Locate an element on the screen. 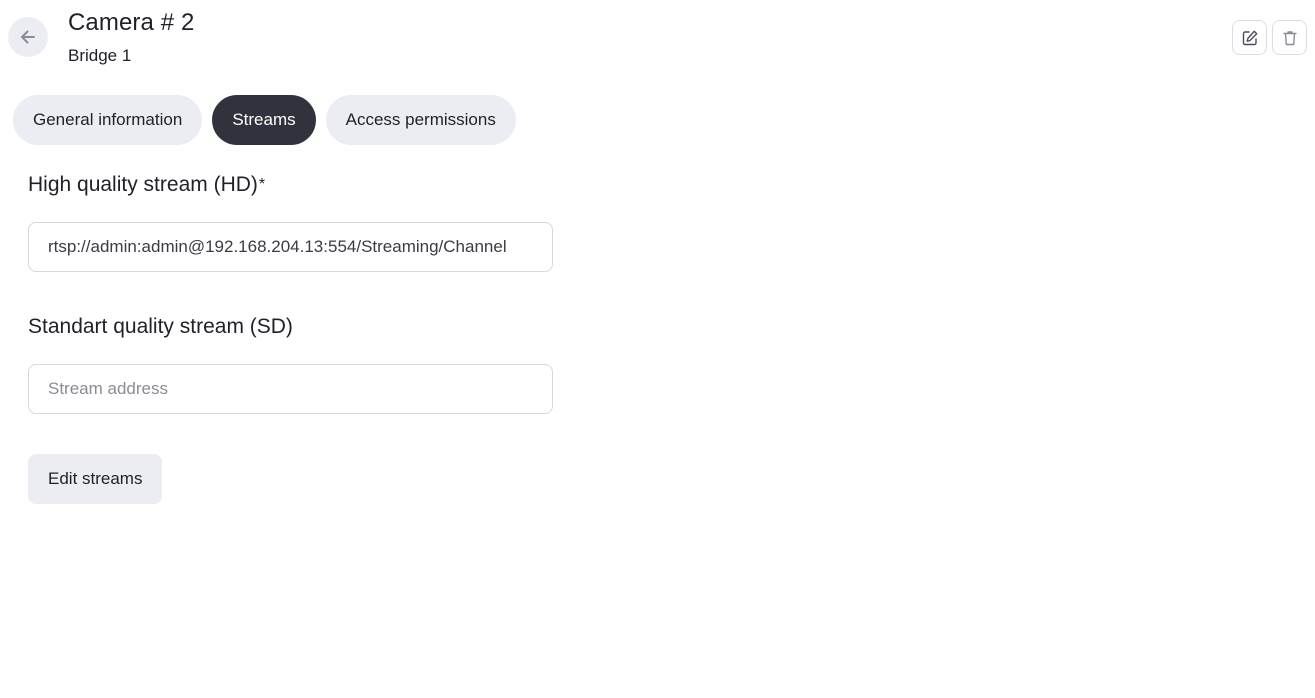  tab-streams: Streams is located at coordinates (264, 120).